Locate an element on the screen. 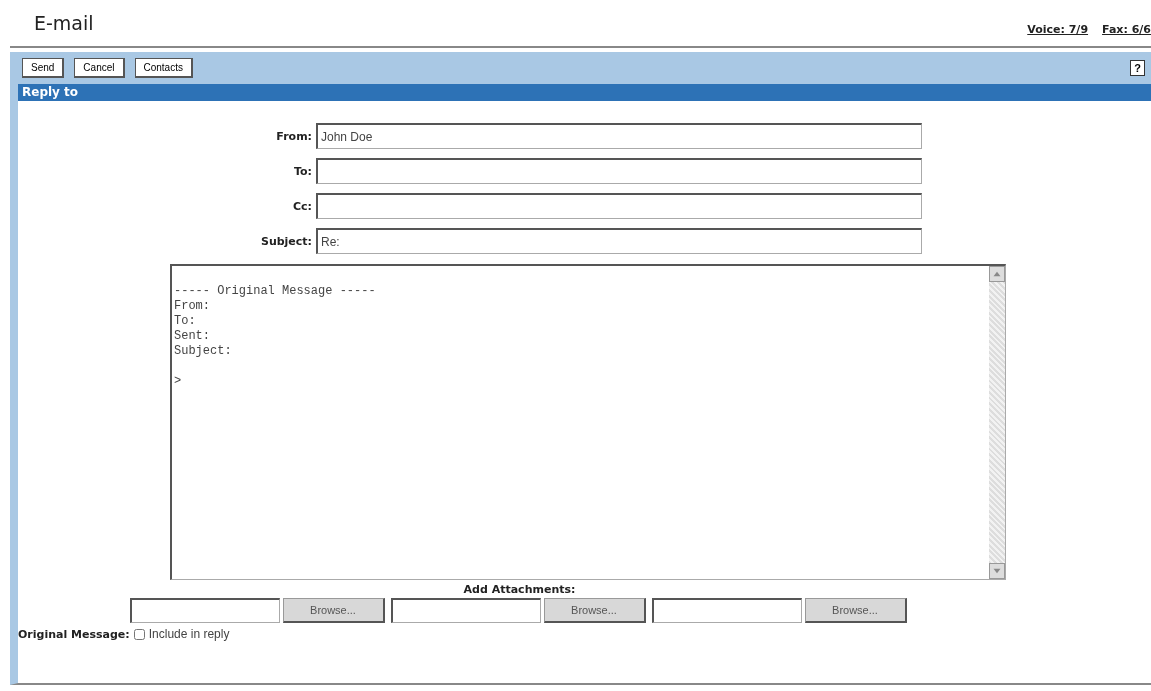 Image resolution: width=1151 pixels, height=691 pixels. checkbox is located at coordinates (139, 634).